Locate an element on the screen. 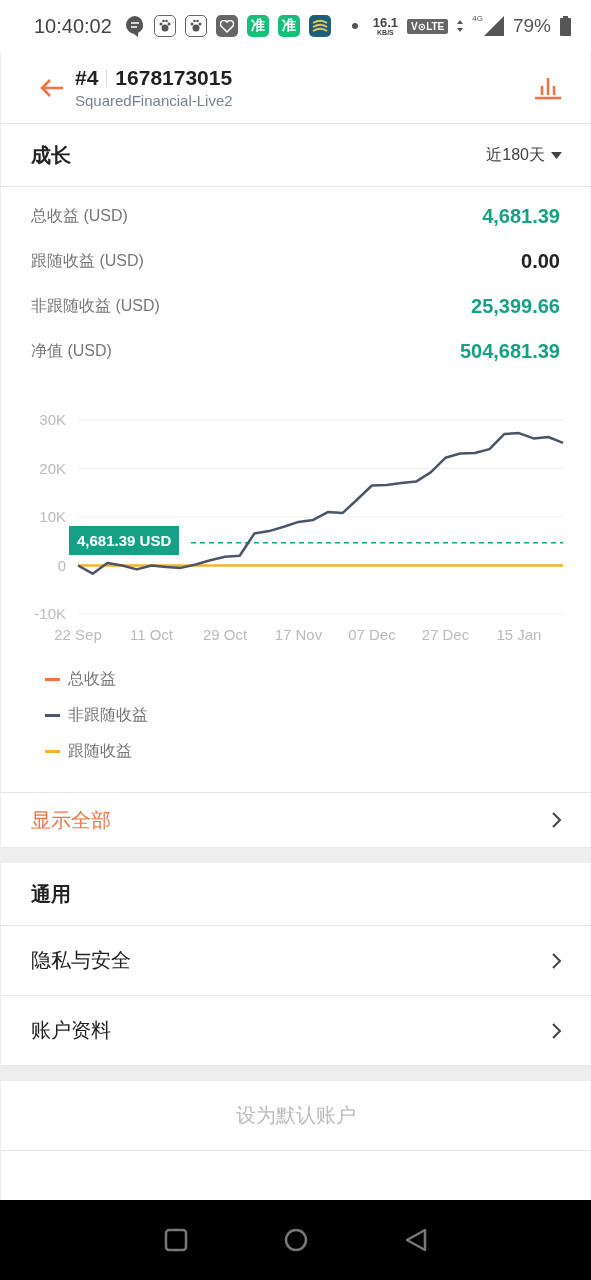  stat-label: 净值 (USD) is located at coordinates (71, 351).